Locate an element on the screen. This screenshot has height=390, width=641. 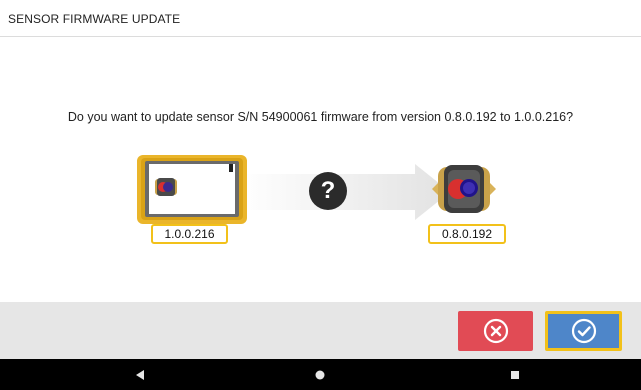
x-circle-icon is located at coordinates (495, 331).